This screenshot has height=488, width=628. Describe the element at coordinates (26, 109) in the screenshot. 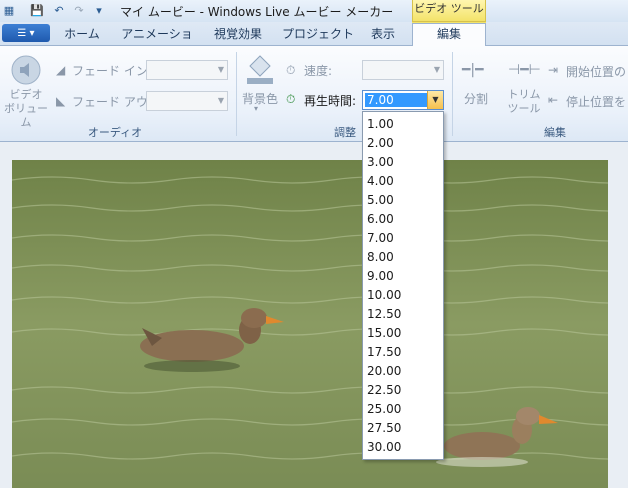

I see `video-volume-button: ビデオ ボリューム` at that location.